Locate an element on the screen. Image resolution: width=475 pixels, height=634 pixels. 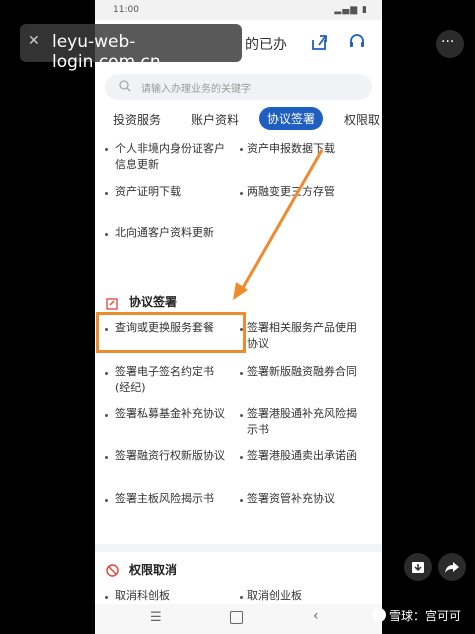
share-button is located at coordinates (452, 567).